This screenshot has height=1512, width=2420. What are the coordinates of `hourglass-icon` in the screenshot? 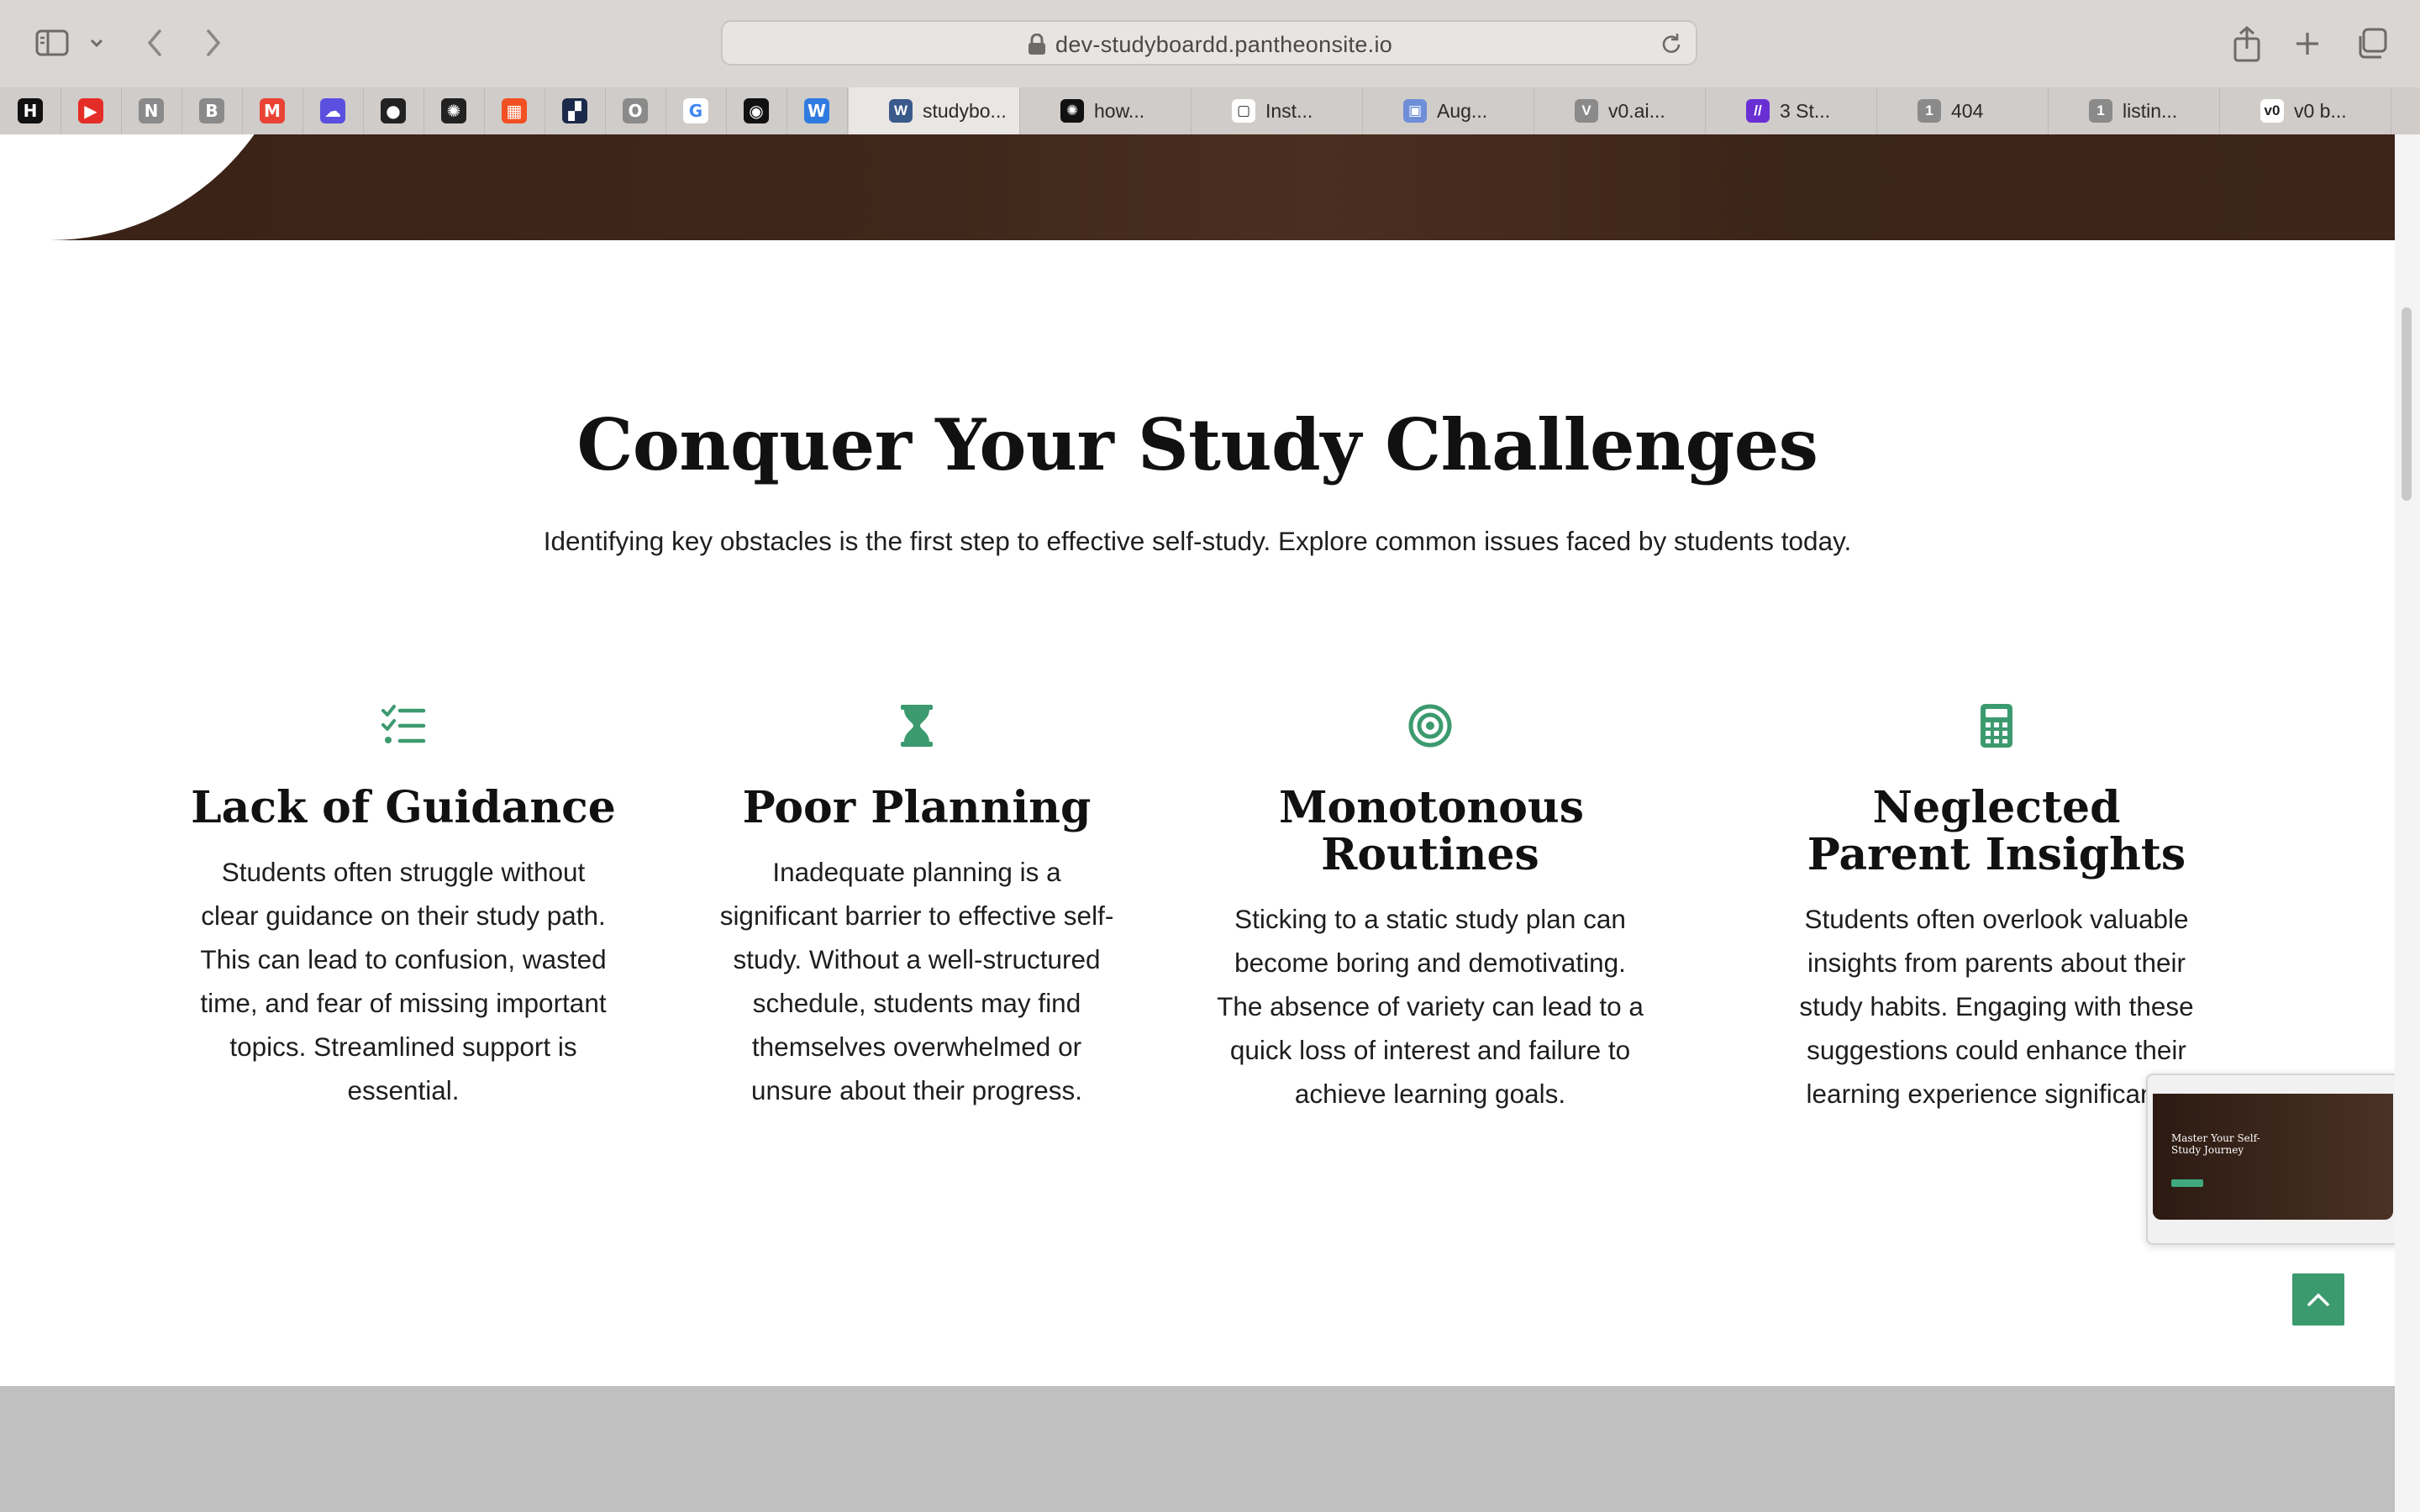 It's located at (916, 727).